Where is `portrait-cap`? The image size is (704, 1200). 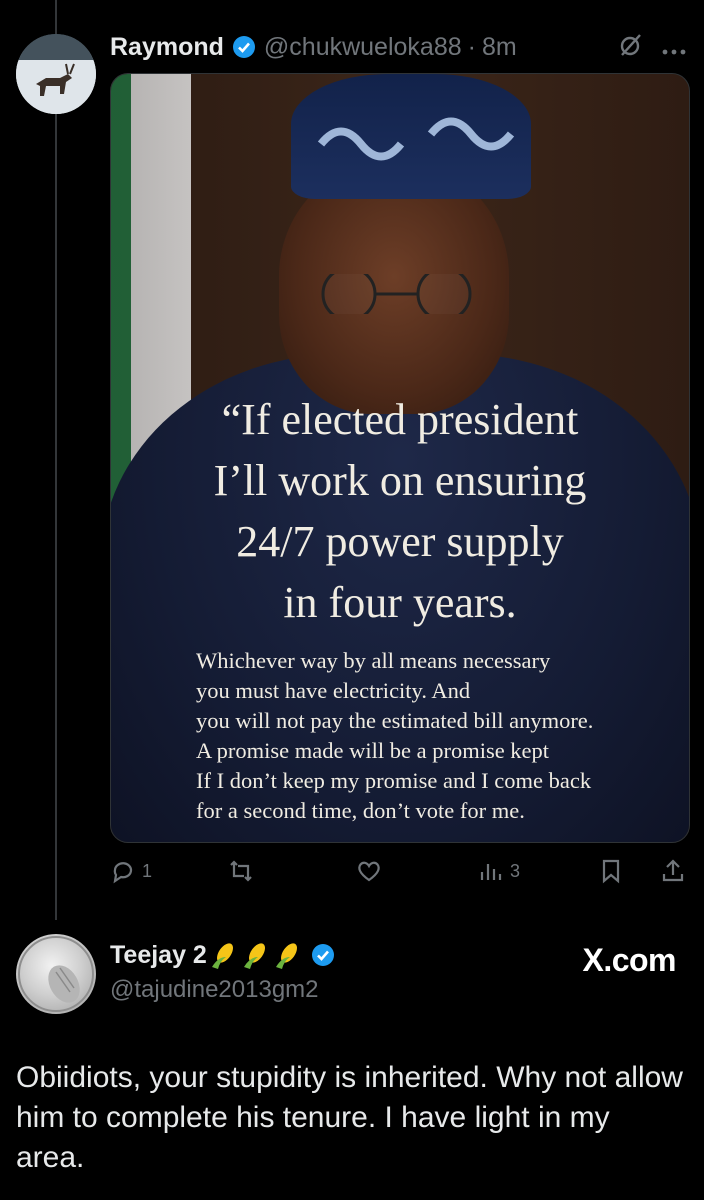
portrait-cap is located at coordinates (411, 136).